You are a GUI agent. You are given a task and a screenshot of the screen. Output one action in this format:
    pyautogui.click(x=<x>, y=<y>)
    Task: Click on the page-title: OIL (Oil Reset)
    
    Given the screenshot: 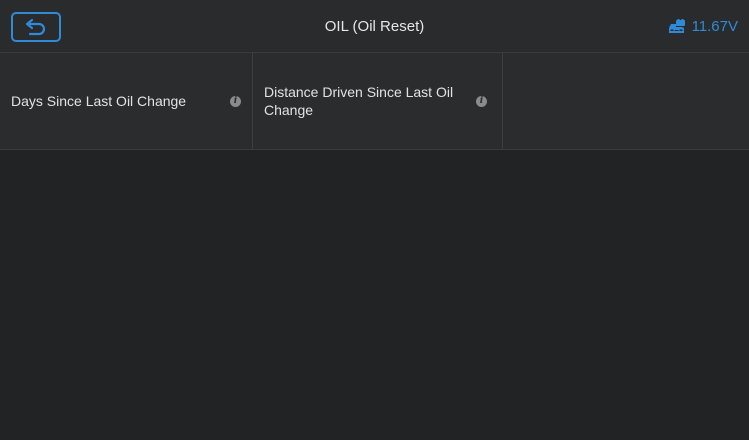 What is the action you would take?
    pyautogui.click(x=374, y=26)
    